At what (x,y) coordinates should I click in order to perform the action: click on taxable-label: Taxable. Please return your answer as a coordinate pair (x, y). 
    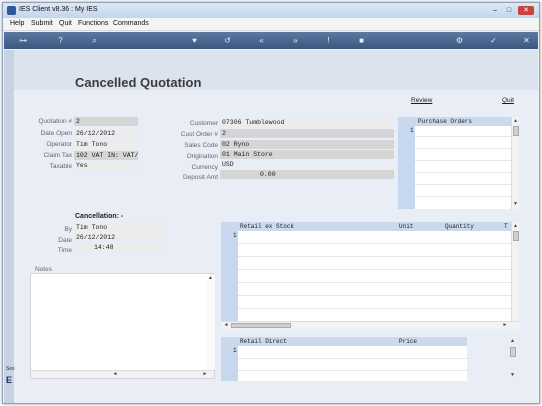
    Looking at the image, I should click on (60, 166).